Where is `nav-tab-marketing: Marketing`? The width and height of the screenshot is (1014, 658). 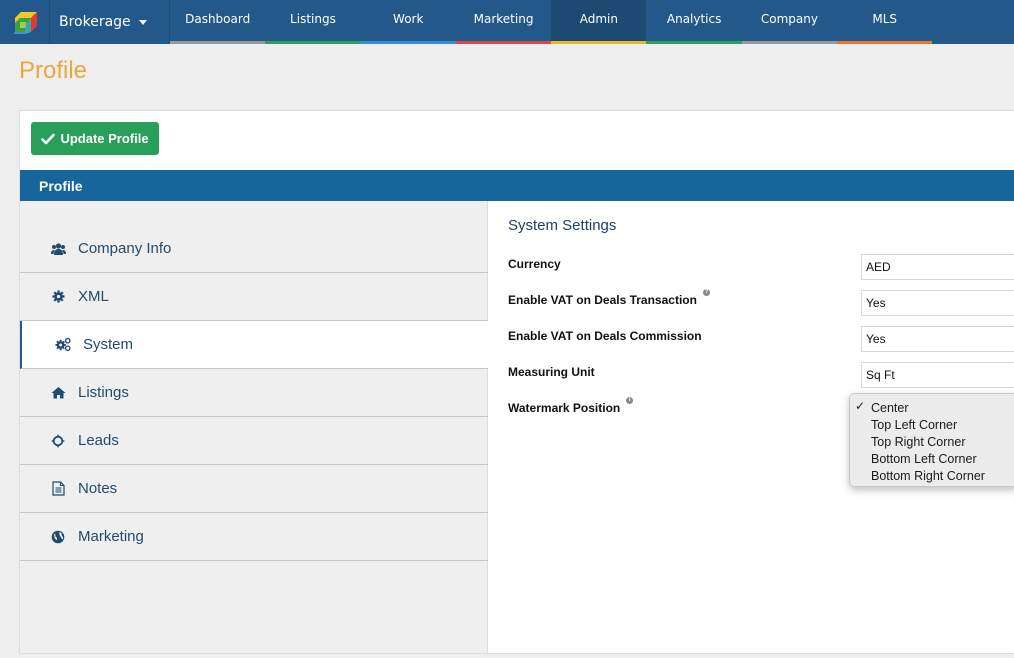 nav-tab-marketing: Marketing is located at coordinates (503, 22).